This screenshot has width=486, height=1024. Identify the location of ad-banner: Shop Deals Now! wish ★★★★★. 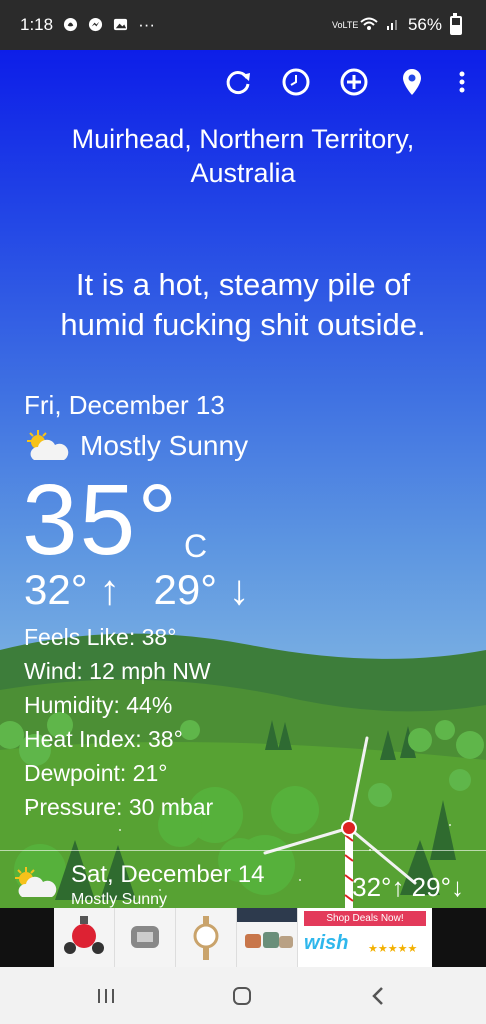
(243, 937).